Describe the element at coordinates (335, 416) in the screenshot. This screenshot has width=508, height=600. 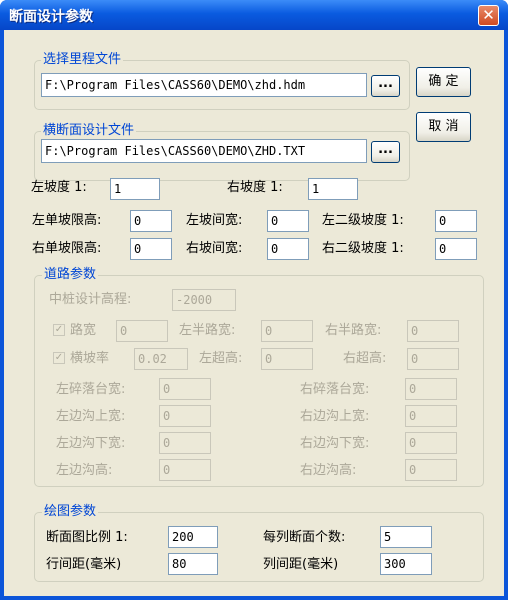
I see `right-ditch-top-label: 右边沟上宽:` at that location.